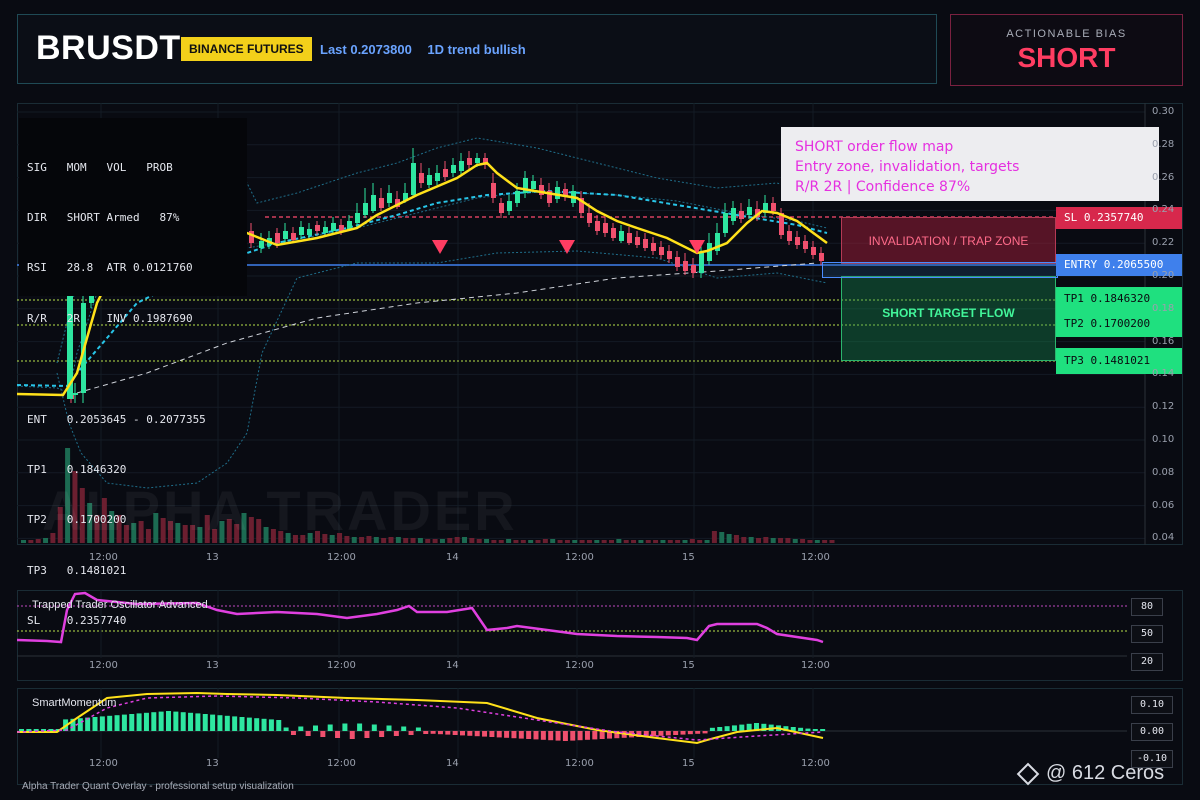 This screenshot has height=800, width=1200. What do you see at coordinates (77, 469) in the screenshot?
I see `info-row: TP1 0.1846320` at bounding box center [77, 469].